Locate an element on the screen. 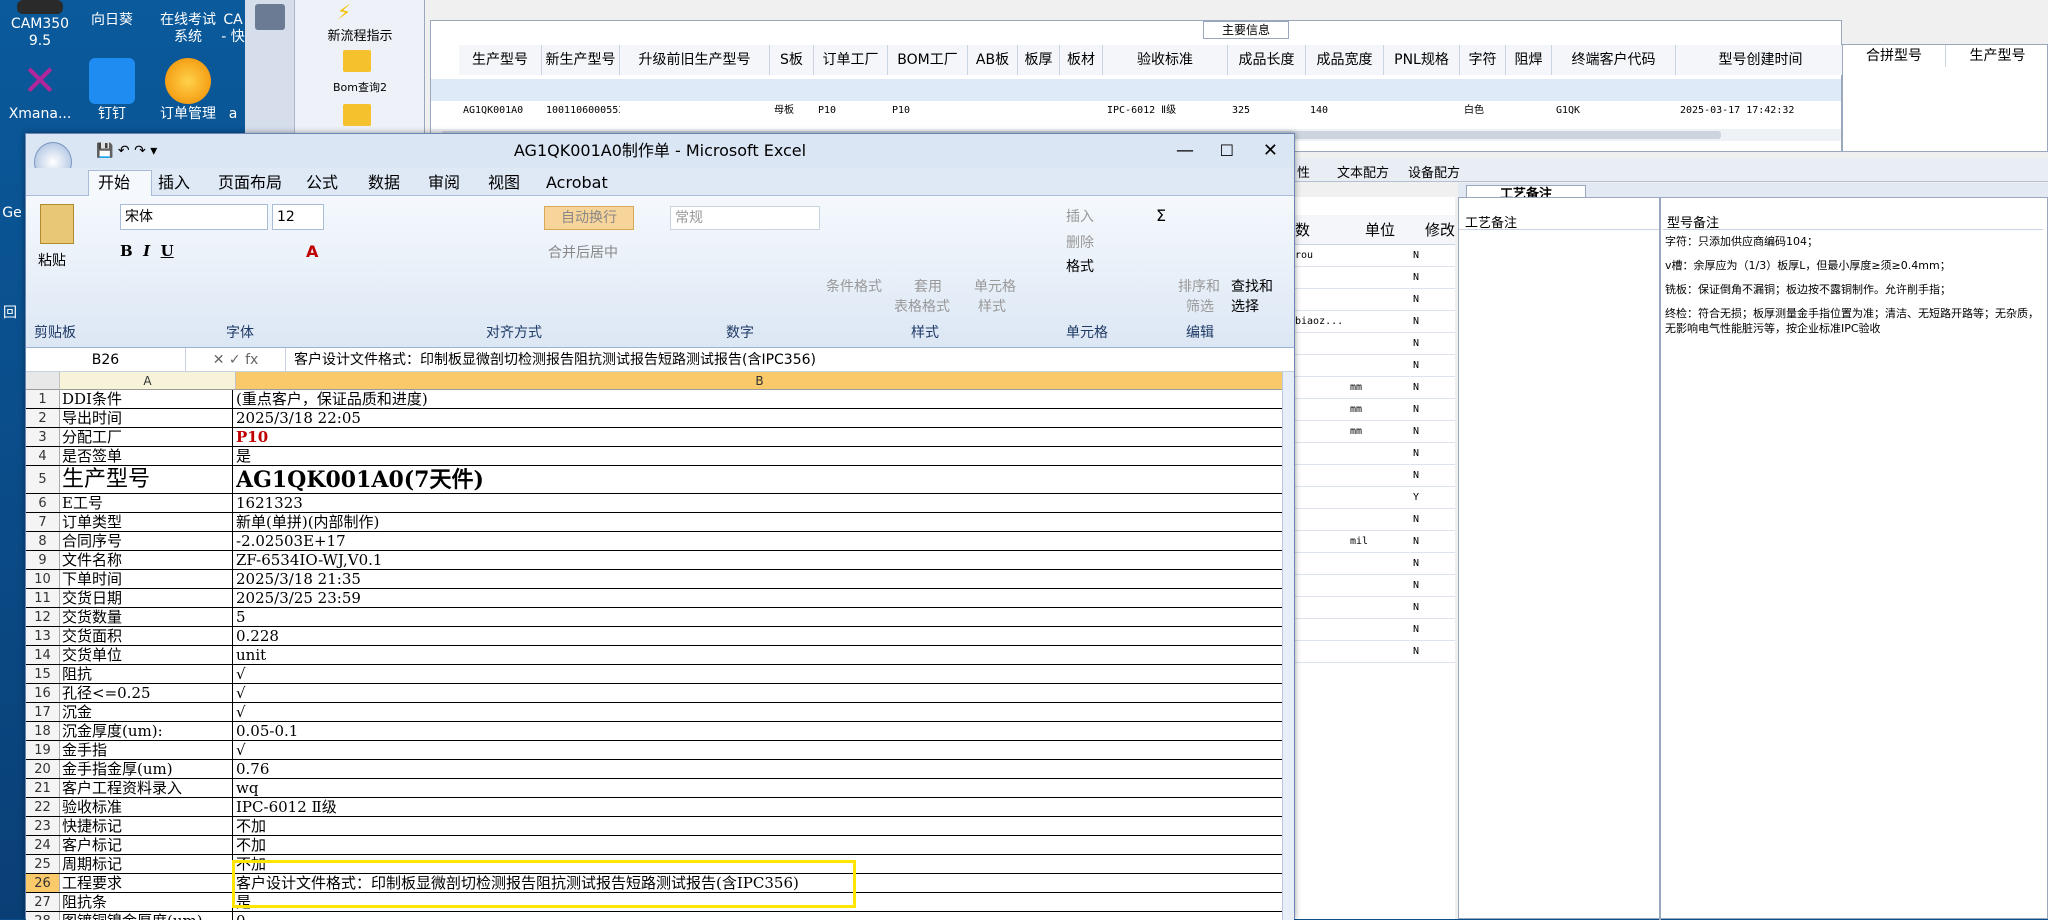 This screenshot has width=2048, height=920. row-number: 20 is located at coordinates (43, 769).